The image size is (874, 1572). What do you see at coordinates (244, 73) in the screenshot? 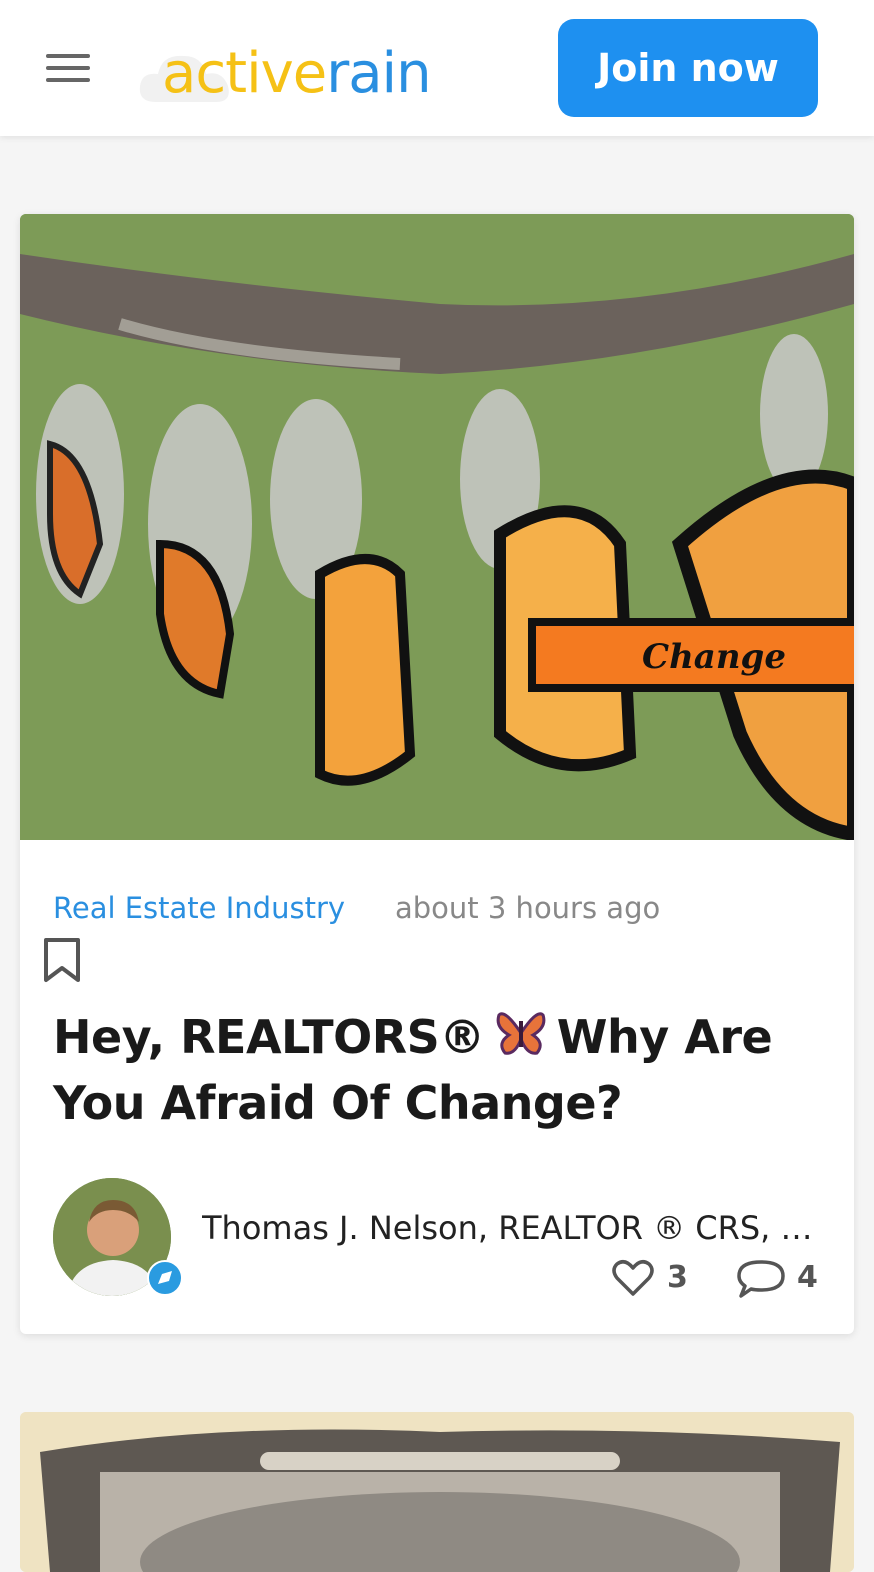
I see `logo-text-active: active` at bounding box center [244, 73].